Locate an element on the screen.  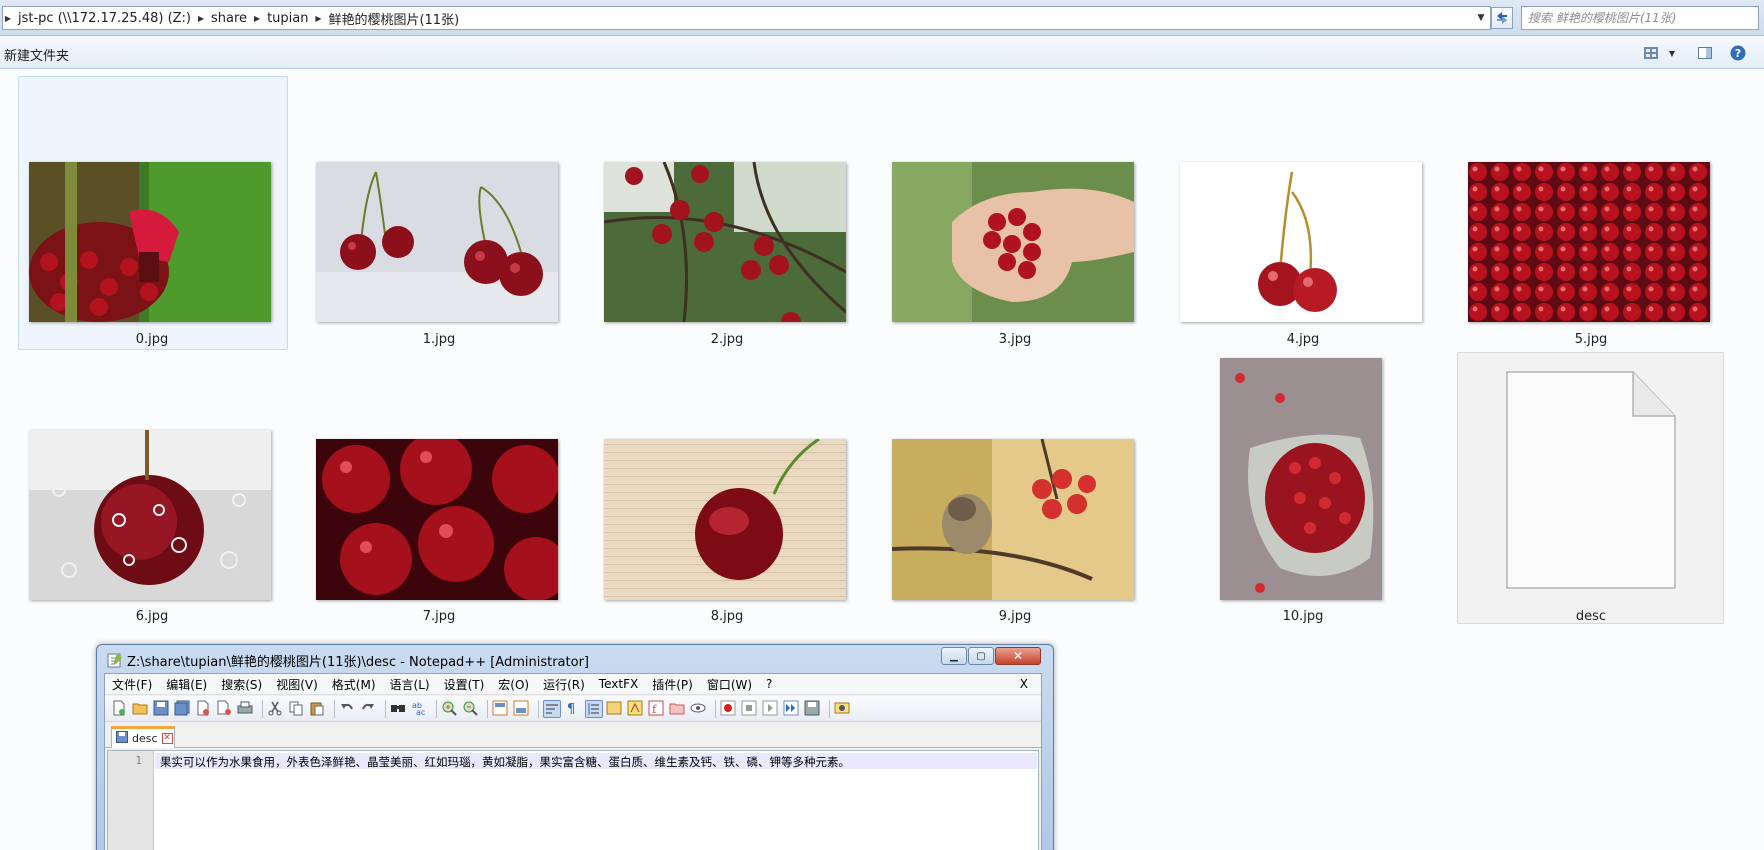
menu-format: 格式(M) is located at coordinates (354, 684).